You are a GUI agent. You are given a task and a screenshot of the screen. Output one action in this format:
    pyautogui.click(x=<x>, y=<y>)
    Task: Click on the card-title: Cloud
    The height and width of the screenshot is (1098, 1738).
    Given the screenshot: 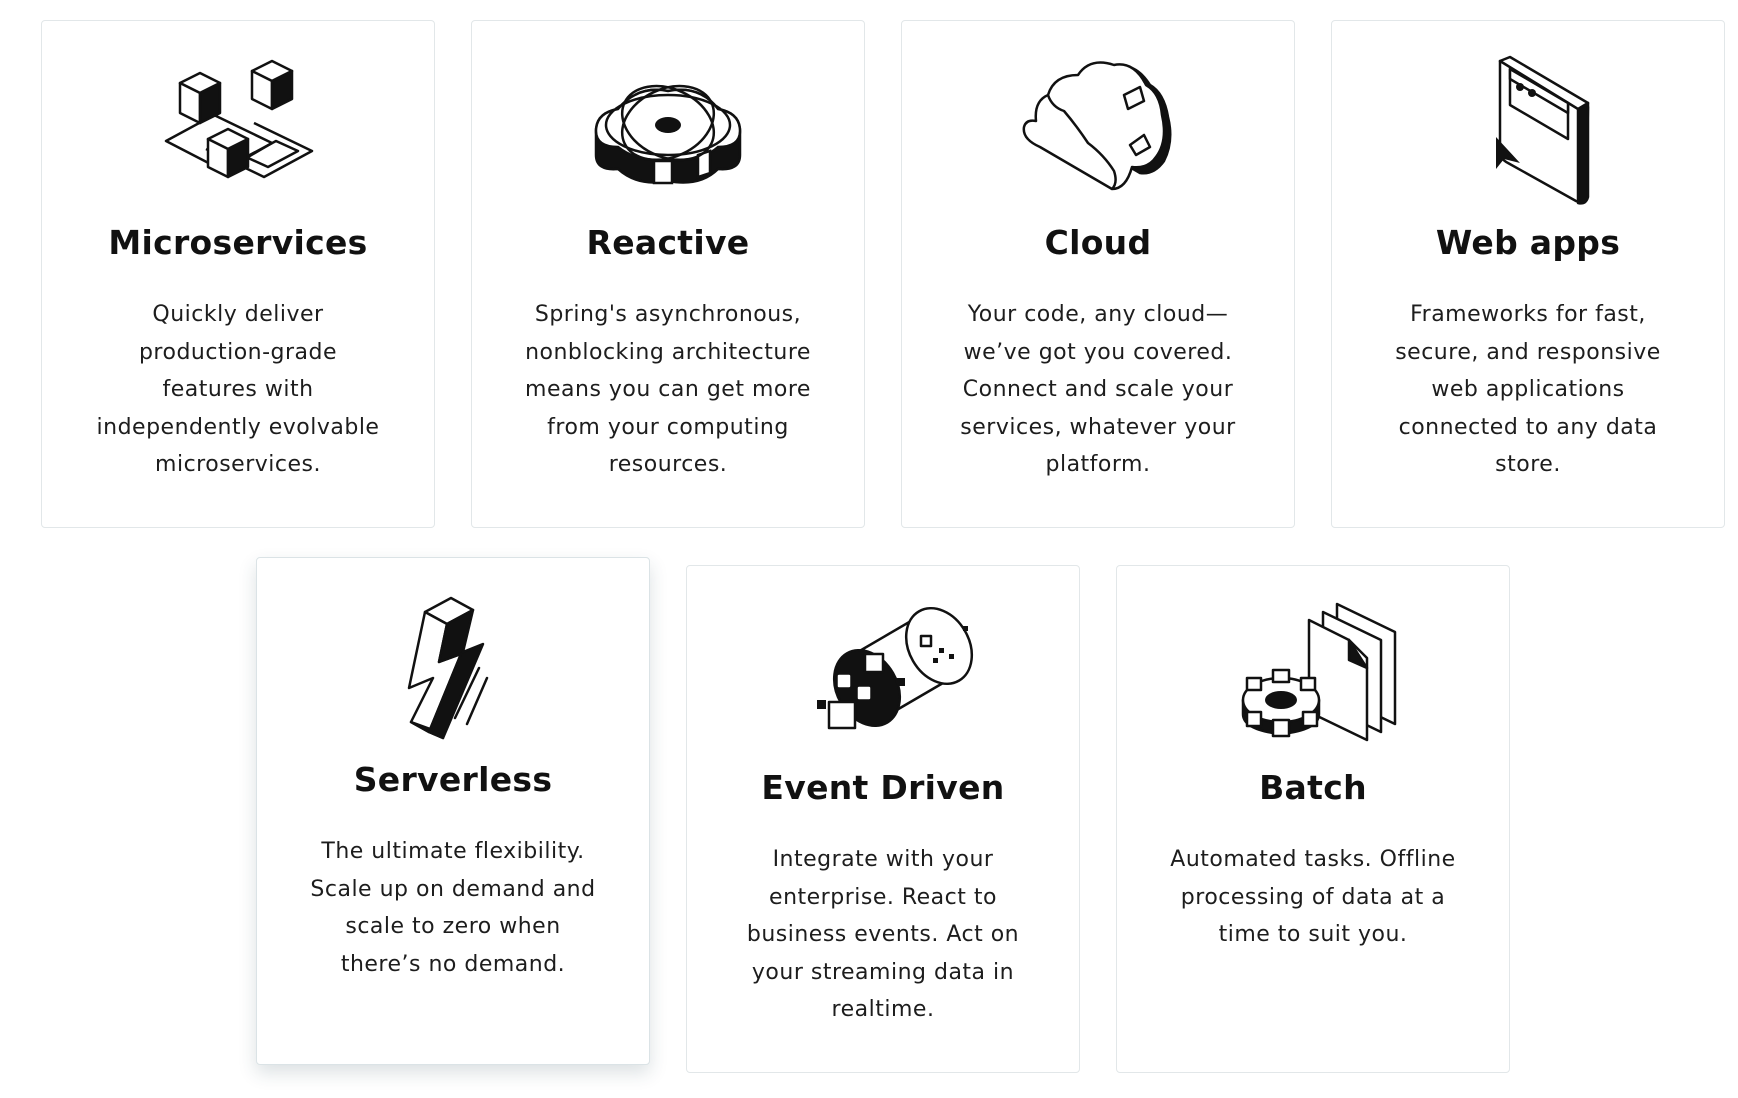 What is the action you would take?
    pyautogui.click(x=1098, y=242)
    